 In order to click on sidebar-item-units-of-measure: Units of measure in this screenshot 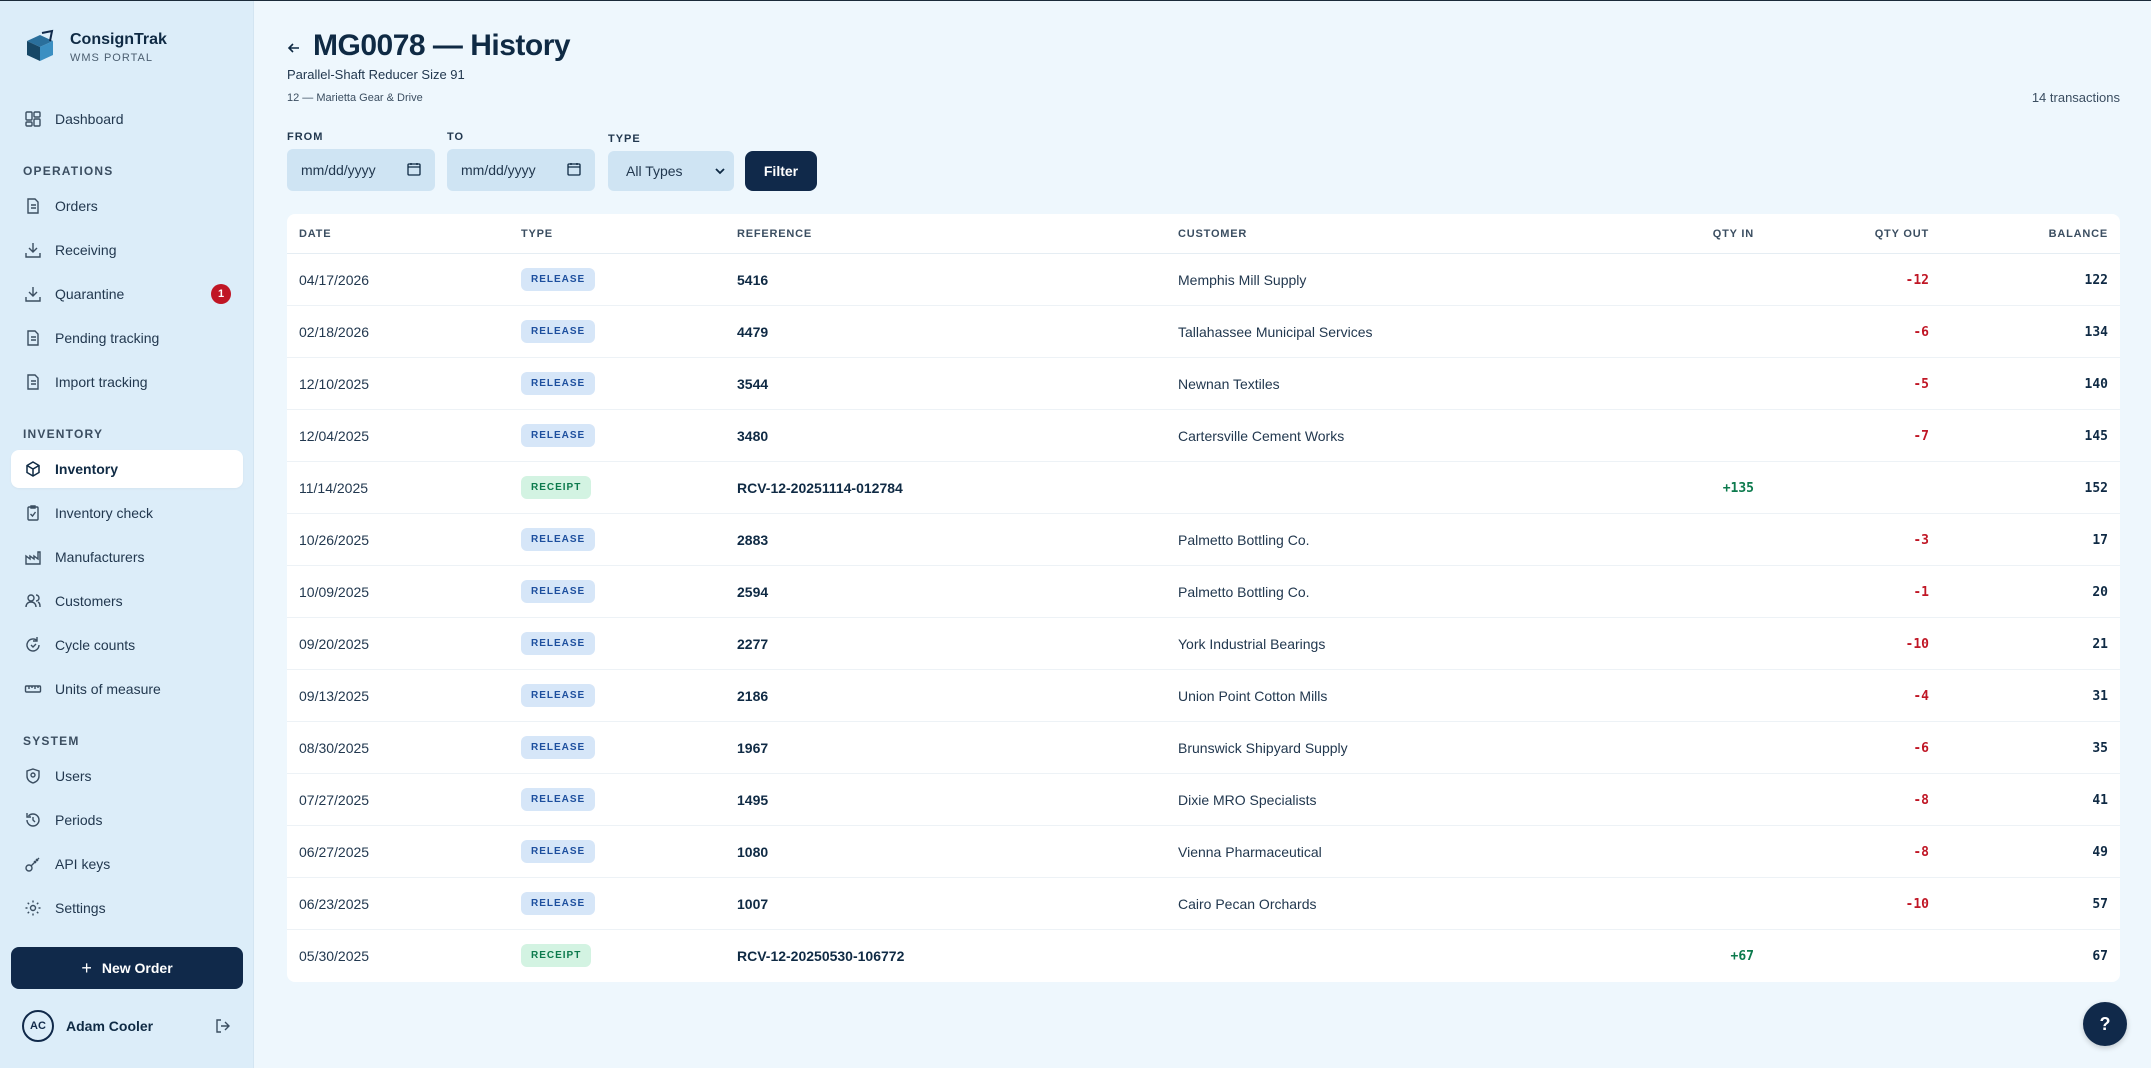, I will do `click(127, 689)`.